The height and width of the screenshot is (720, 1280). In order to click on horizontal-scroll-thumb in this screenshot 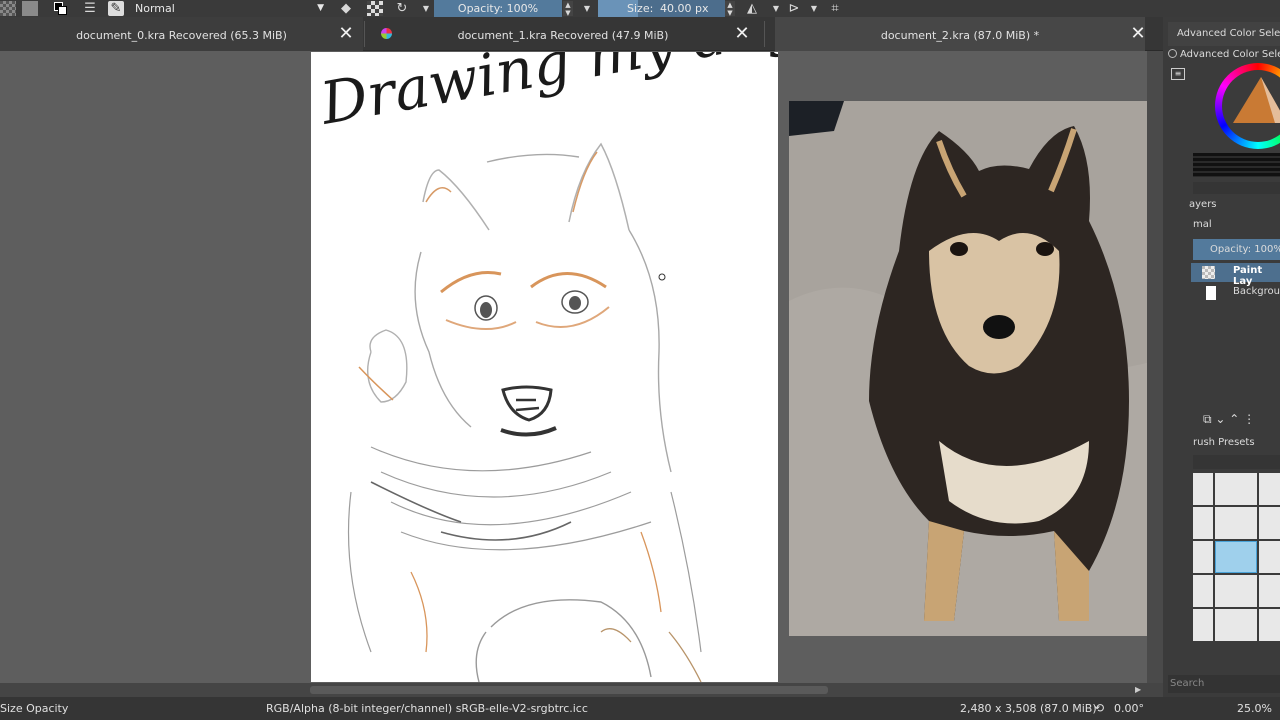, I will do `click(569, 690)`.